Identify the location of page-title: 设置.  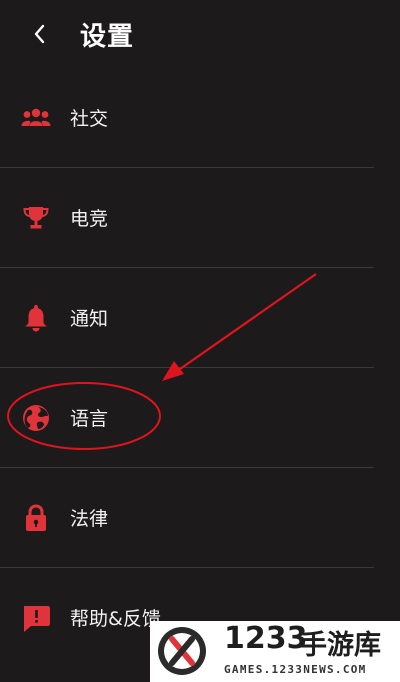
(107, 37).